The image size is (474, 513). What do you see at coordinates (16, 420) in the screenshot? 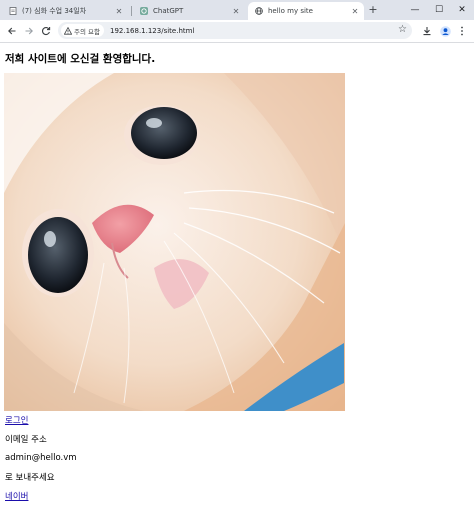
I see `login-link: 로그인` at bounding box center [16, 420].